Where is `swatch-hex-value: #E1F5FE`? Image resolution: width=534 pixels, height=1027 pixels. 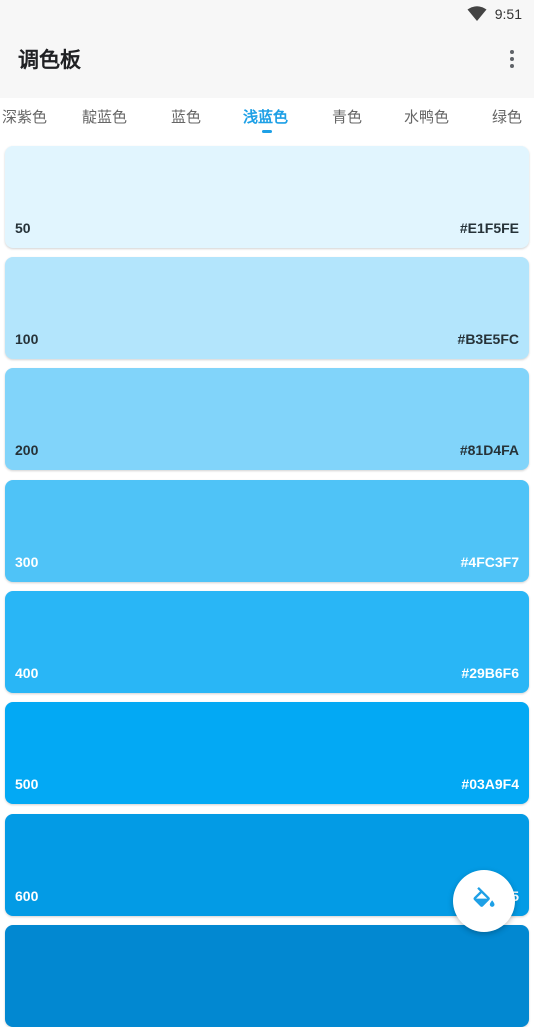
swatch-hex-value: #E1F5FE is located at coordinates (489, 228).